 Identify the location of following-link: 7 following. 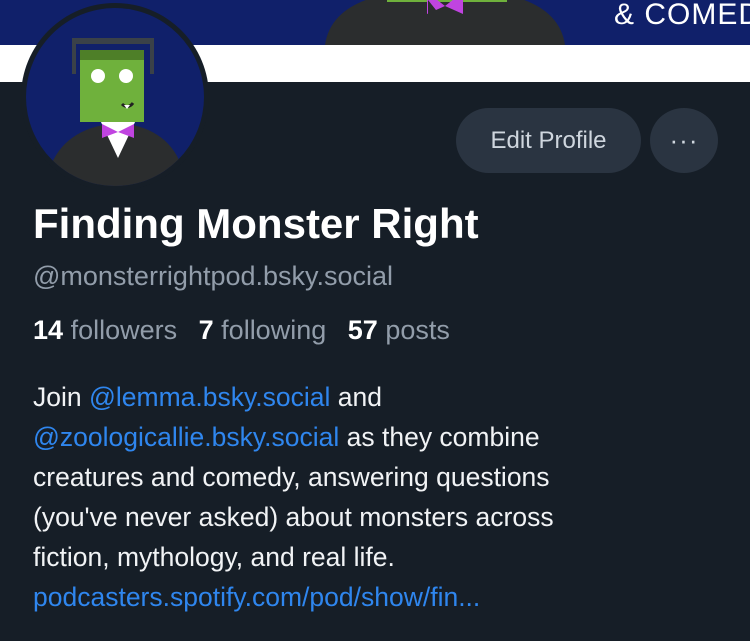
(263, 330).